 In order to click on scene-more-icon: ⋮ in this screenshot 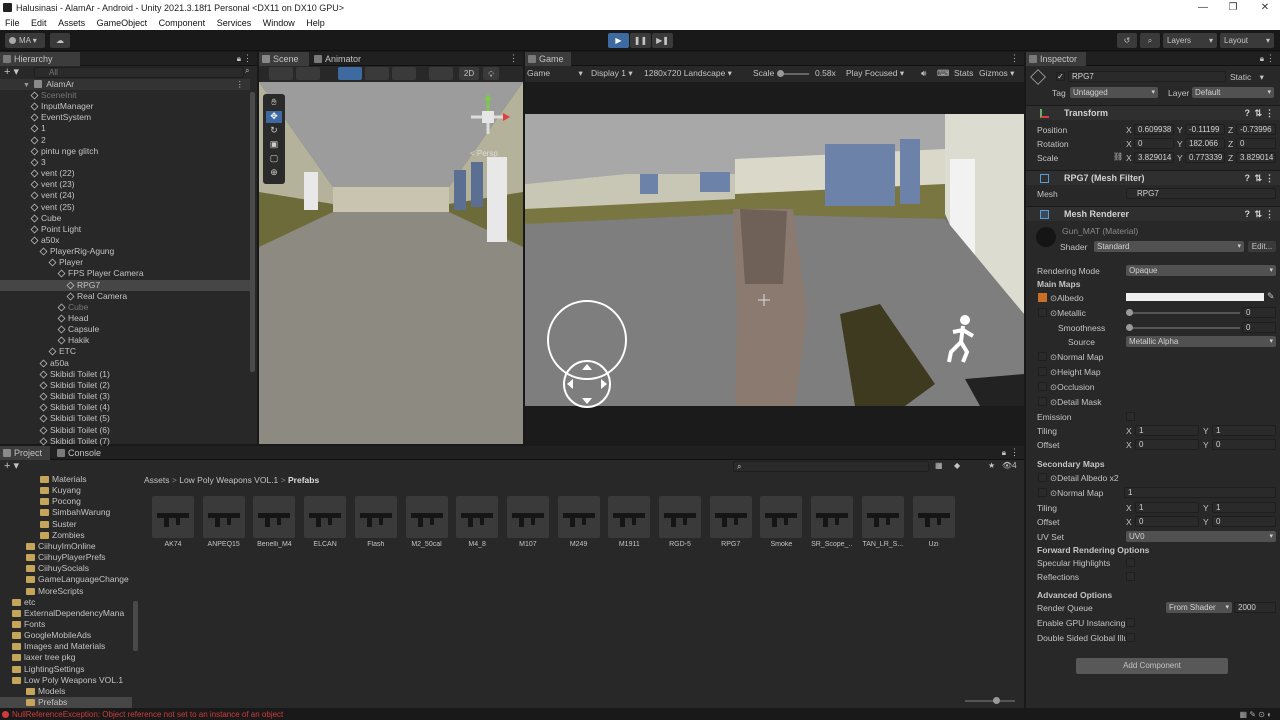, I will do `click(513, 58)`.